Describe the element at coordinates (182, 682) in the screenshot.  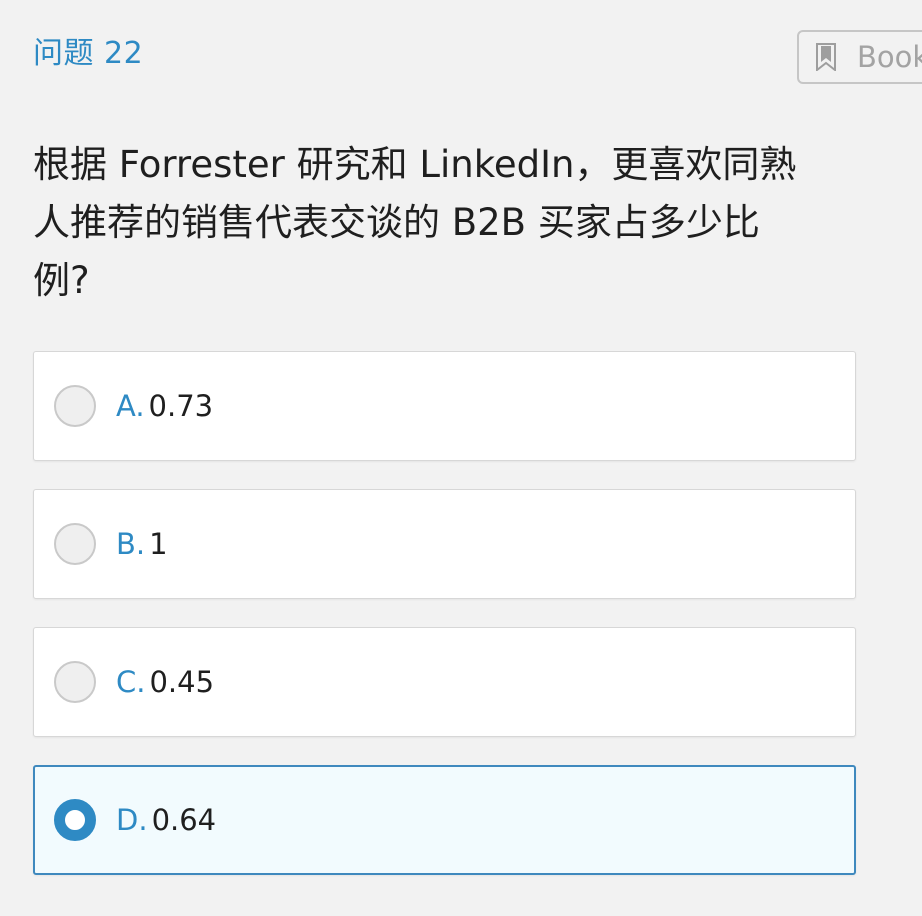
I see `option-text: 0.45` at that location.